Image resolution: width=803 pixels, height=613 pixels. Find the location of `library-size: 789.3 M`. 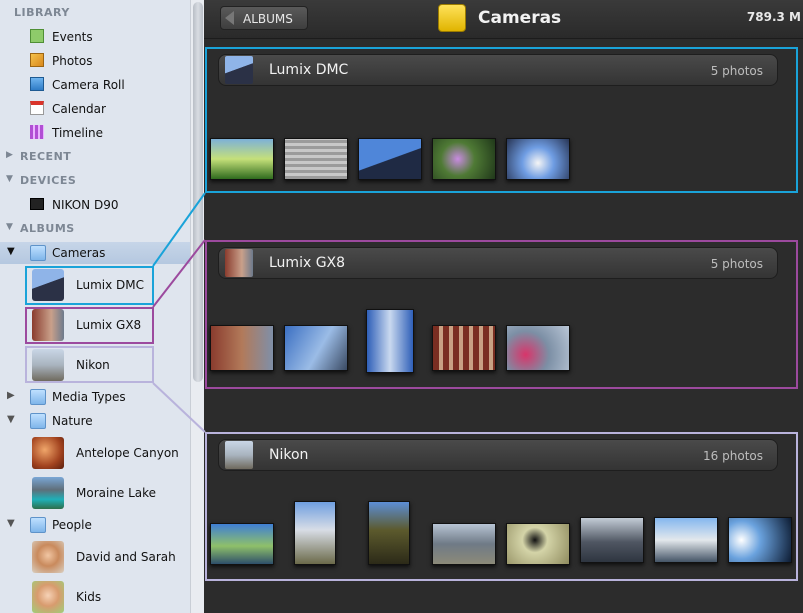

library-size: 789.3 M is located at coordinates (773, 17).